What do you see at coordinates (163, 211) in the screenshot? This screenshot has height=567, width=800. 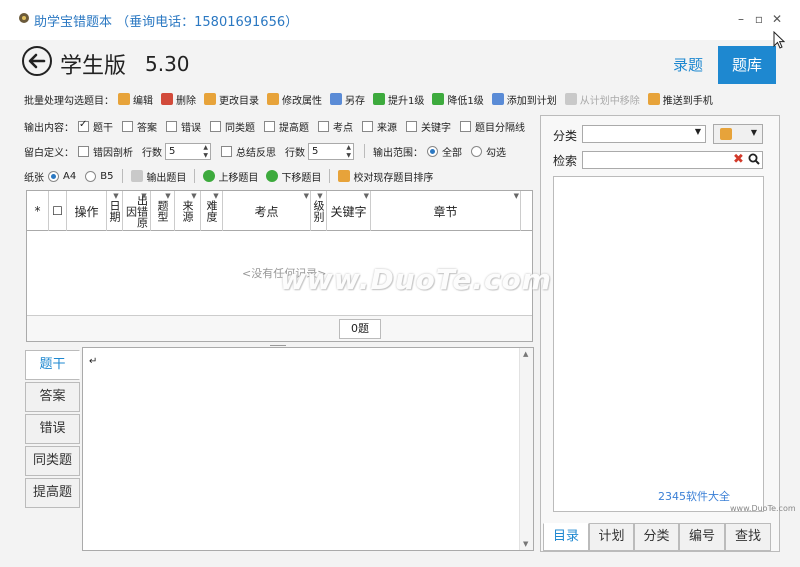 I see `column-header: 题型 ▼` at bounding box center [163, 211].